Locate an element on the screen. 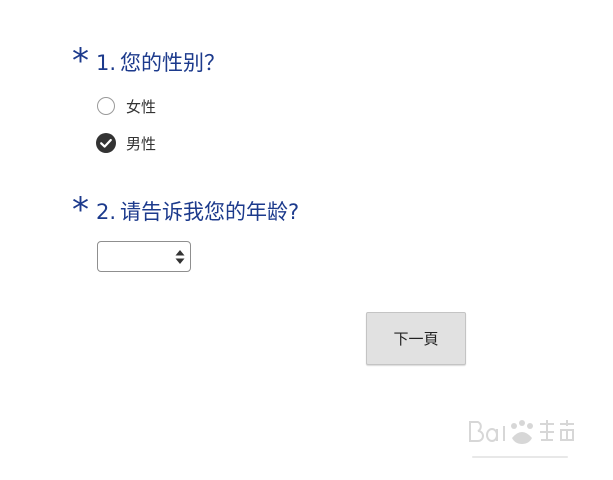 Image resolution: width=613 pixels, height=480 pixels. gender-options: 女性 男性 is located at coordinates (126, 131).